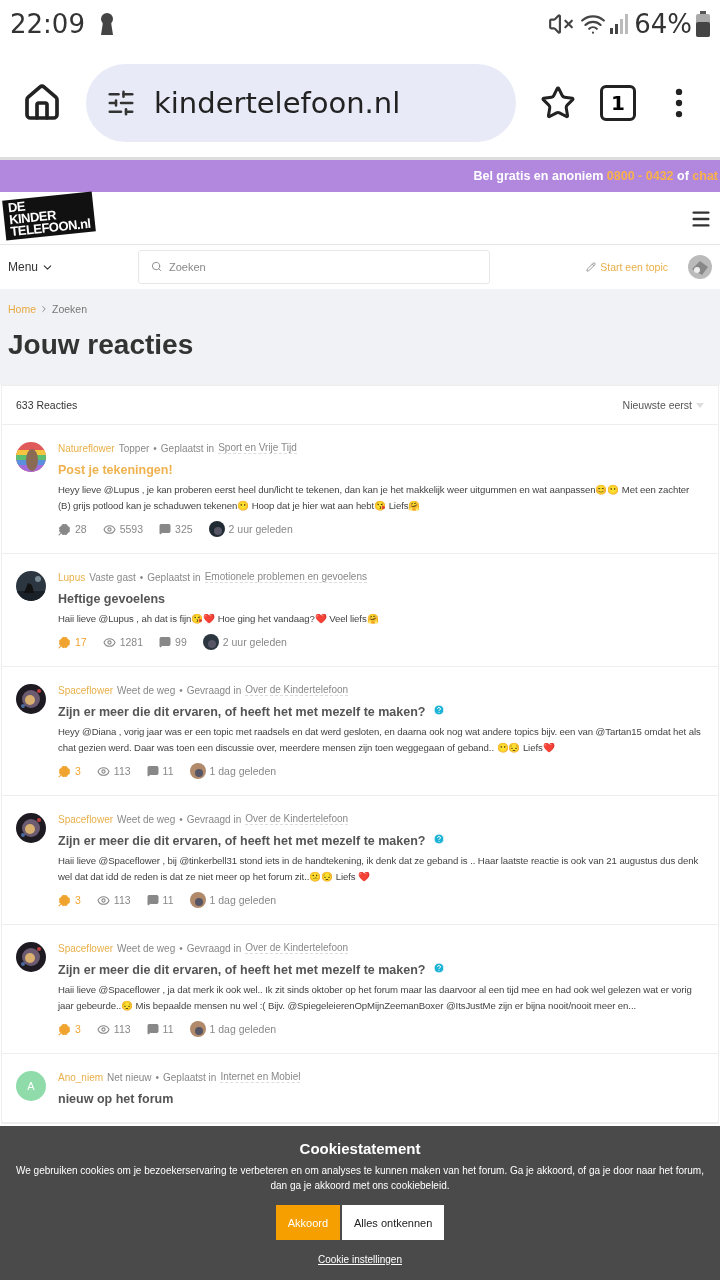  I want to click on mute-icon, so click(561, 24).